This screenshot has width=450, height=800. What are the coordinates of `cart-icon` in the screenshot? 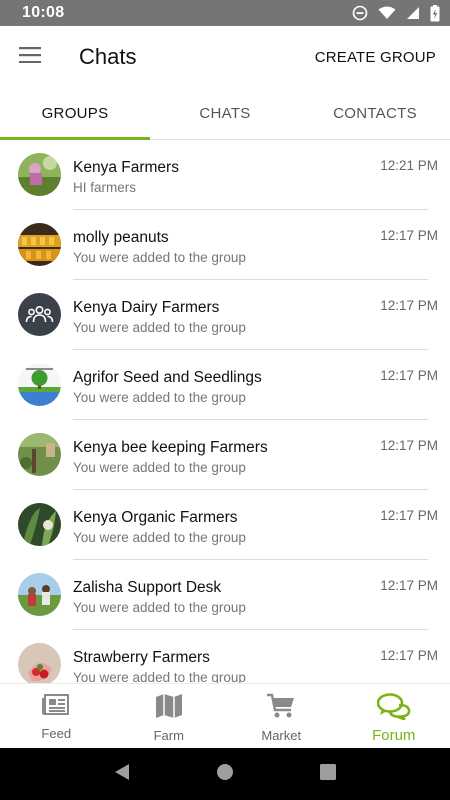 It's located at (281, 708).